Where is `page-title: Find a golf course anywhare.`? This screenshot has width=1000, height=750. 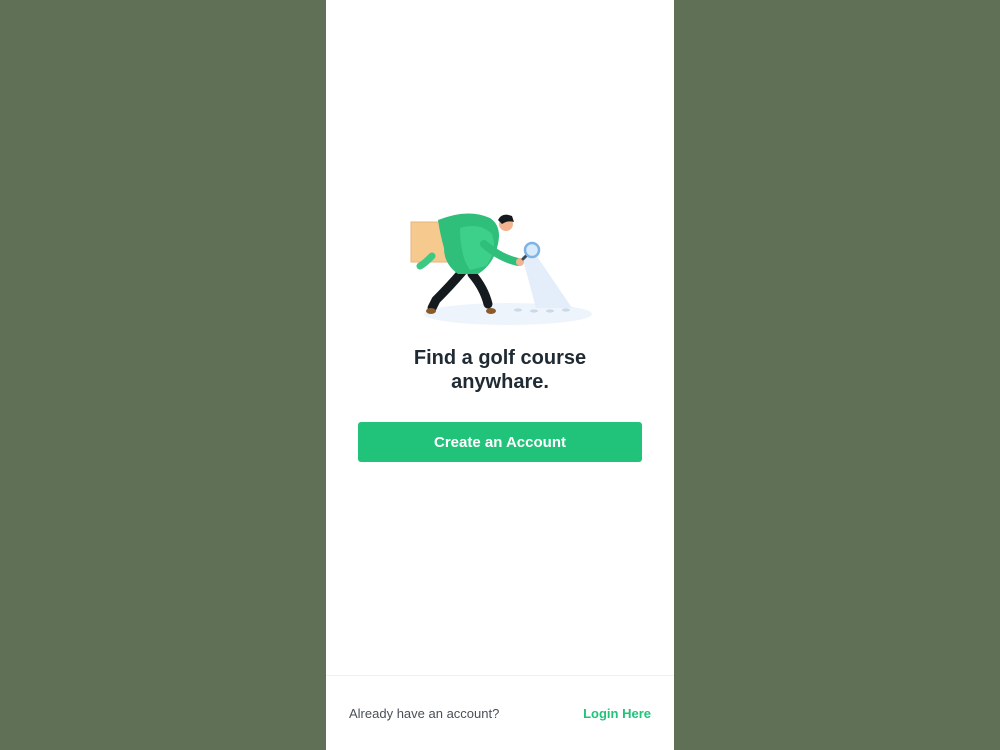 page-title: Find a golf course anywhare. is located at coordinates (500, 370).